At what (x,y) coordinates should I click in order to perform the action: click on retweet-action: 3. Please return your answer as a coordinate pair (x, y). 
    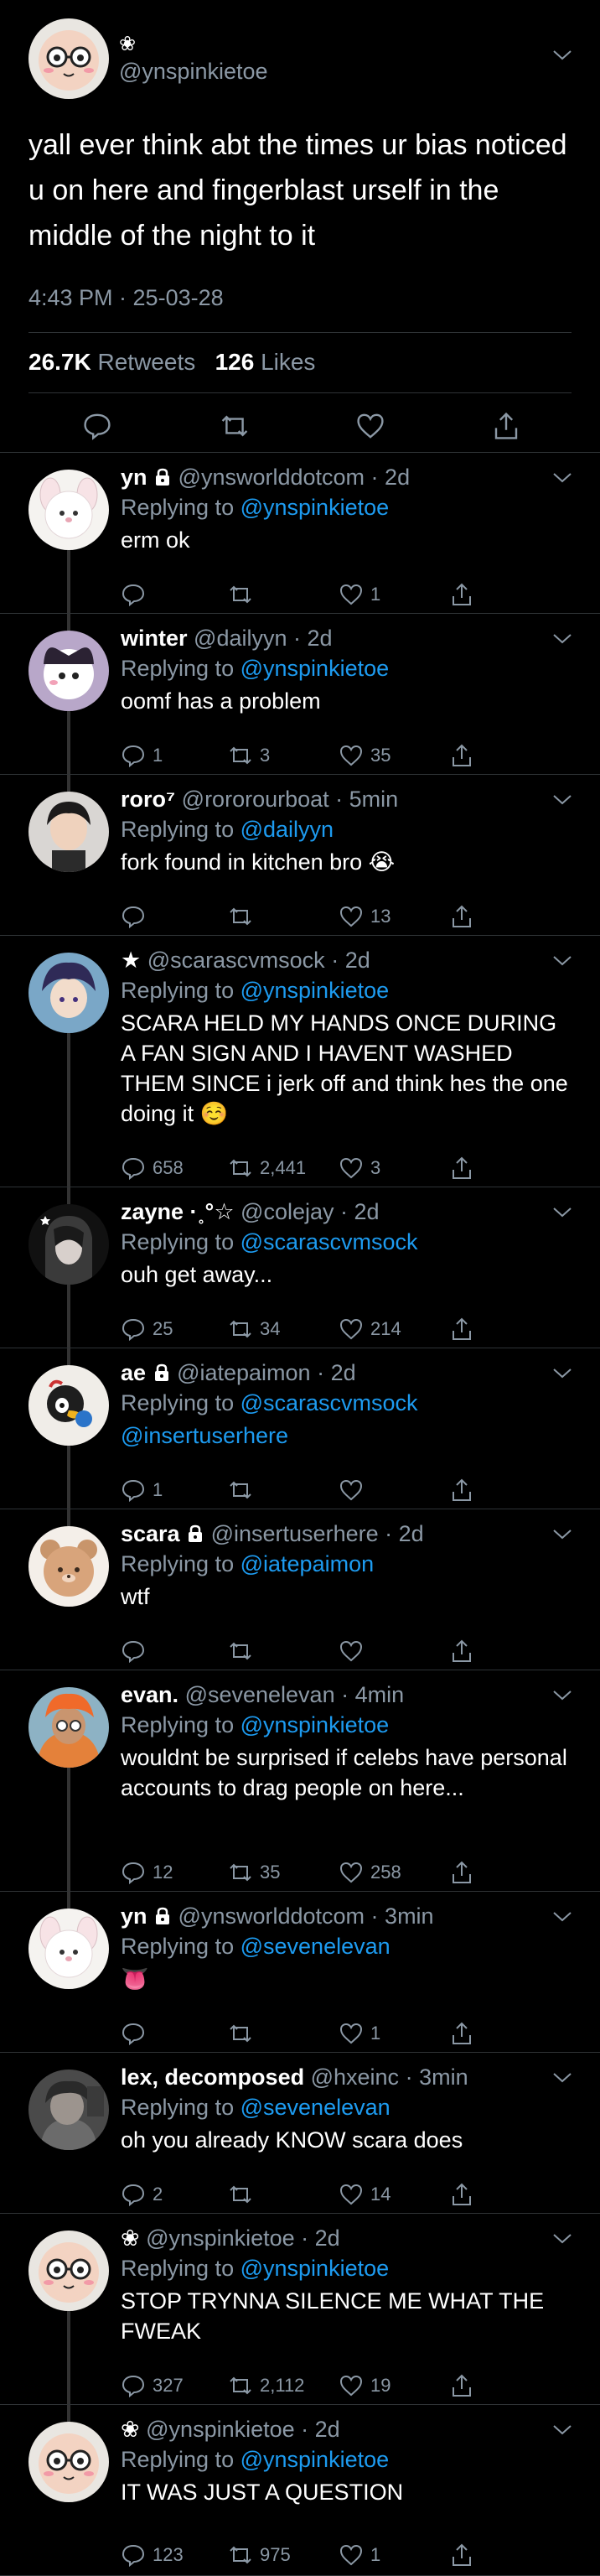
    Looking at the image, I should click on (249, 755).